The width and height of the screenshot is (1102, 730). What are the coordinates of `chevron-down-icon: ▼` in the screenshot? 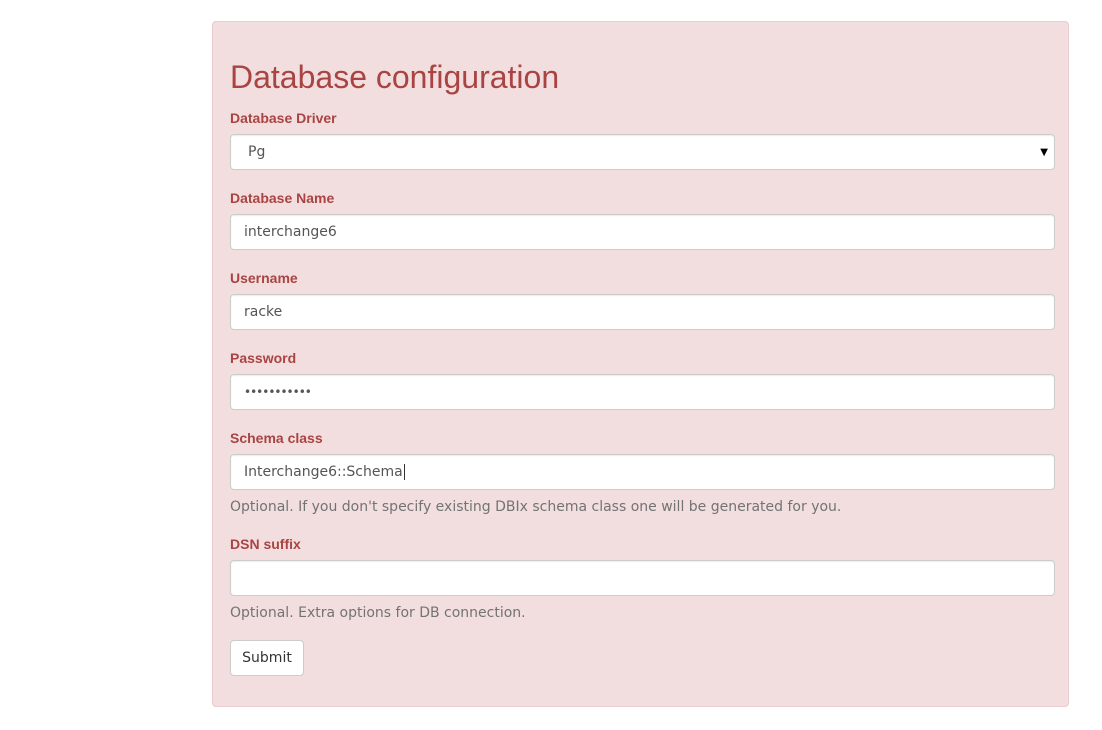 It's located at (1044, 152).